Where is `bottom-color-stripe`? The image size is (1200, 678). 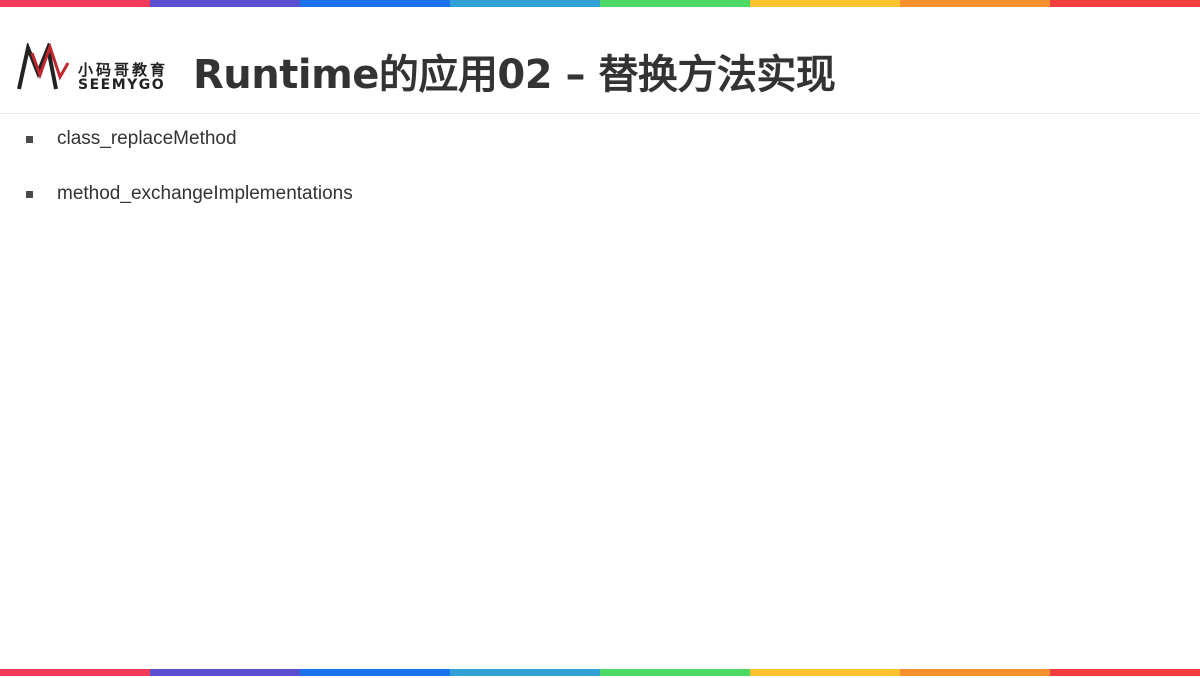
bottom-color-stripe is located at coordinates (600, 672).